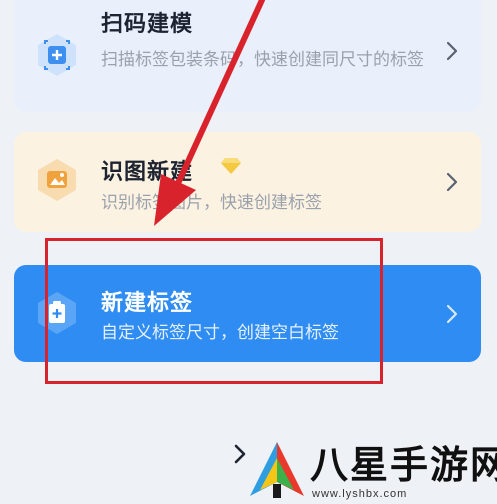 Image resolution: width=497 pixels, height=504 pixels. What do you see at coordinates (57, 180) in the screenshot?
I see `image-recognize-icon` at bounding box center [57, 180].